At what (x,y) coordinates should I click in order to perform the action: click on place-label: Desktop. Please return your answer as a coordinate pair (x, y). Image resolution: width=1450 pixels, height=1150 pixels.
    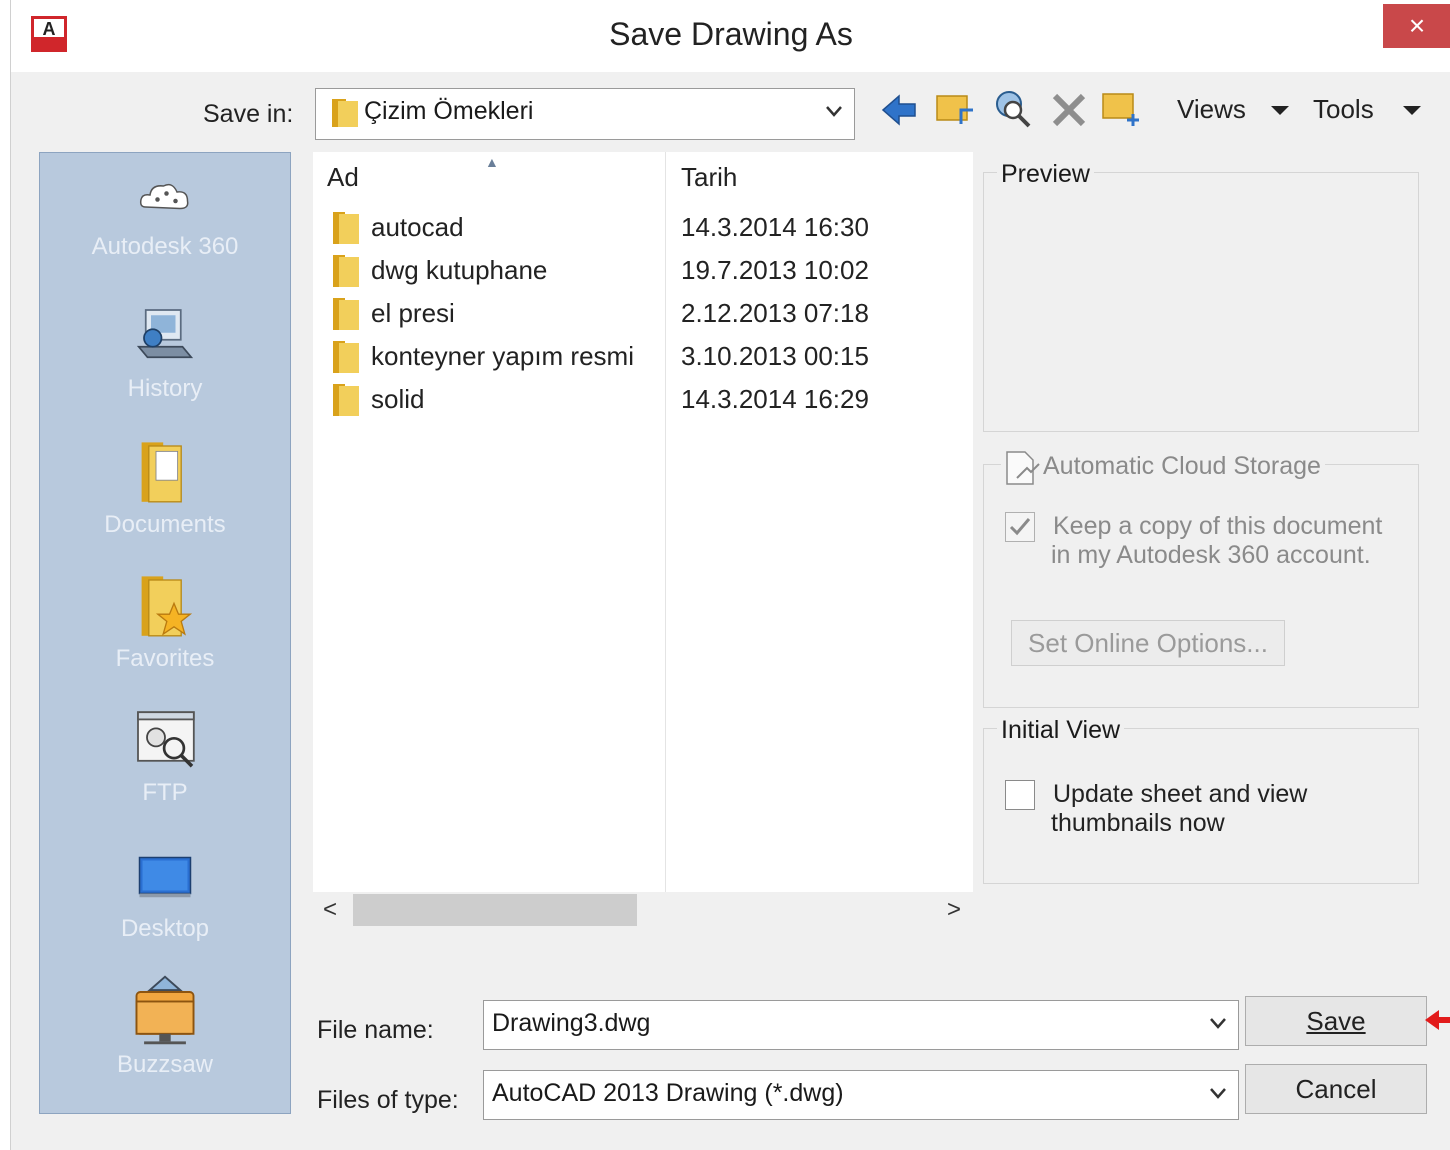
    Looking at the image, I should click on (165, 928).